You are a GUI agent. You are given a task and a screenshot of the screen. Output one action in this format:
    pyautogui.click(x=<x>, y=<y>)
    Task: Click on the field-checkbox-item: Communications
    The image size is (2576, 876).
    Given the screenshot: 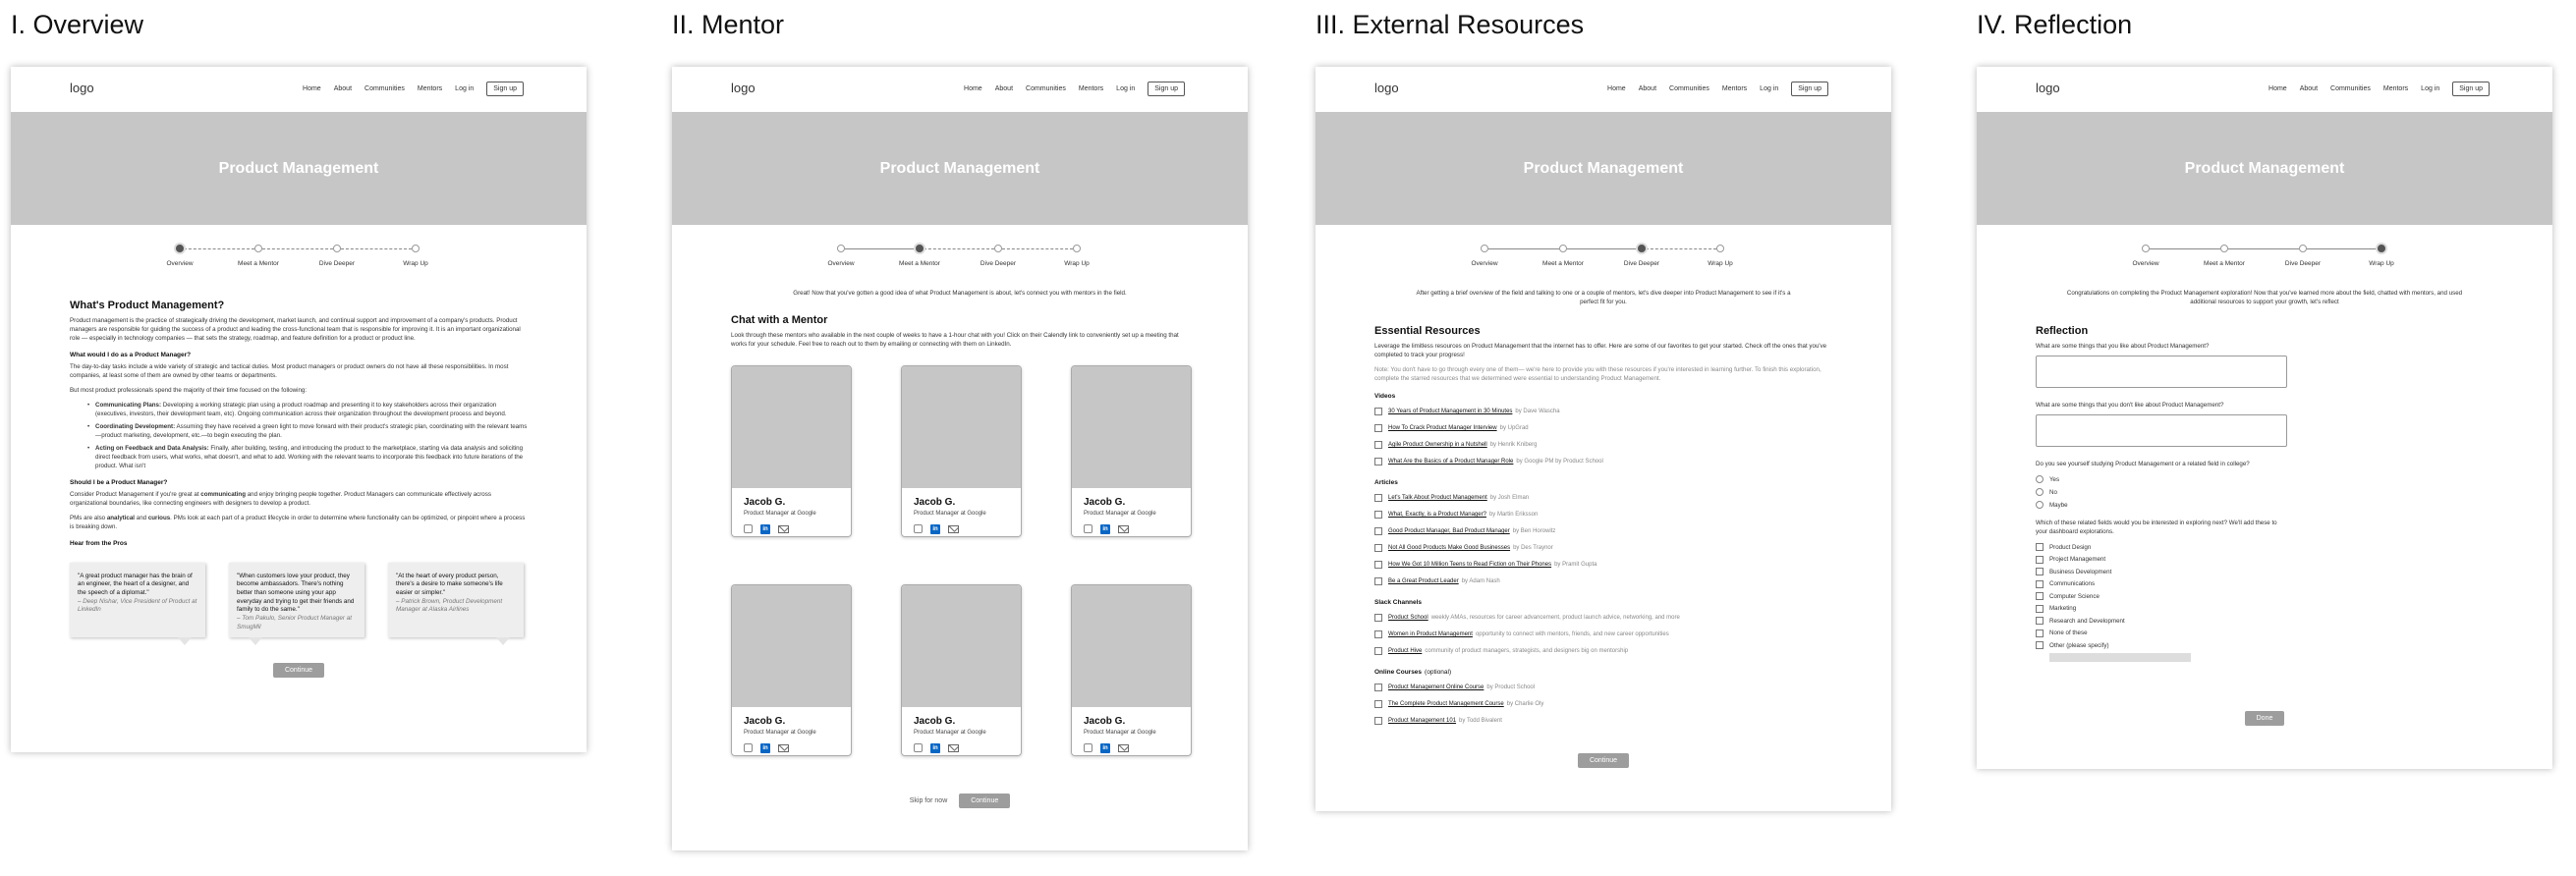 What is the action you would take?
    pyautogui.click(x=2264, y=583)
    